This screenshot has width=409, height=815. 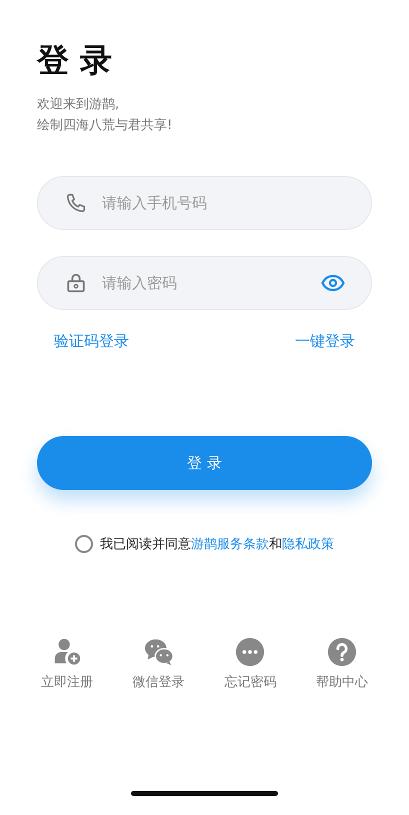 What do you see at coordinates (159, 652) in the screenshot?
I see `chat-bubbles-icon` at bounding box center [159, 652].